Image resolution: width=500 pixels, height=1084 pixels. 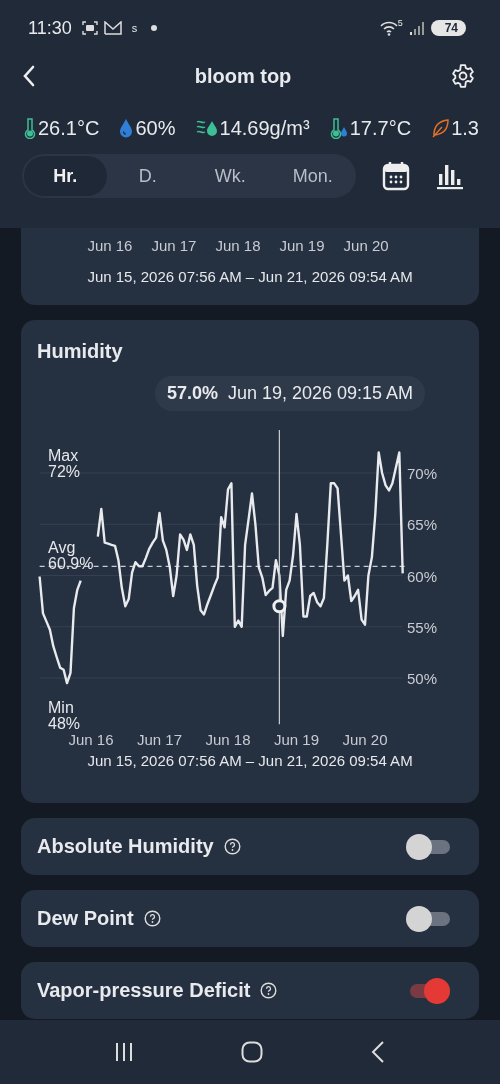 What do you see at coordinates (302, 245) in the screenshot?
I see `axis-label: Jun 19` at bounding box center [302, 245].